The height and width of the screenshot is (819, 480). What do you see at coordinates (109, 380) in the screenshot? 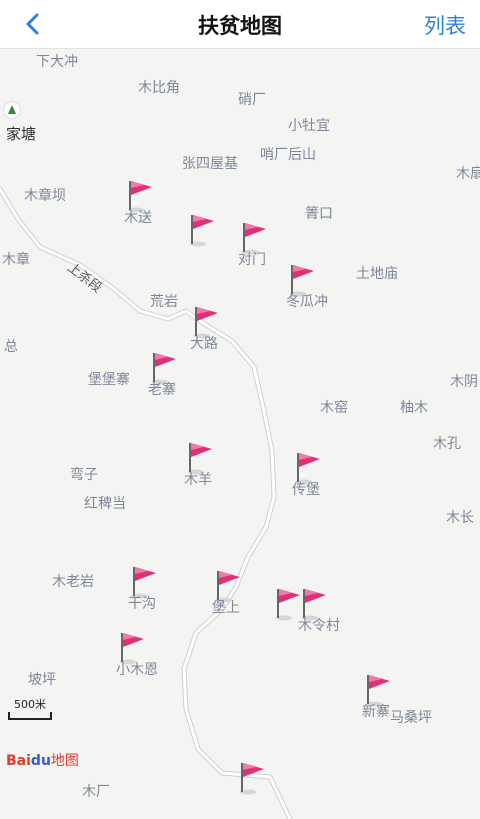
I see `place-label: 堡堡寨` at bounding box center [109, 380].